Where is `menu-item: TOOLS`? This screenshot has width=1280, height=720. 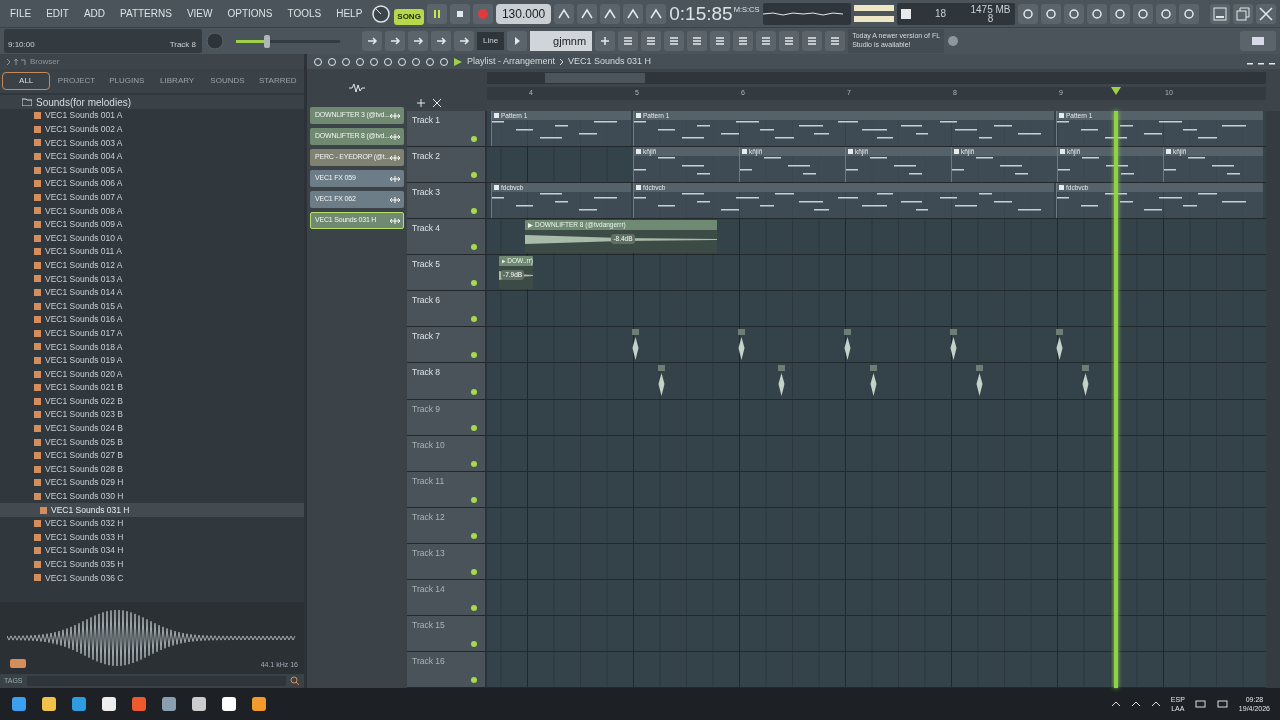
menu-item: TOOLS is located at coordinates (304, 13).